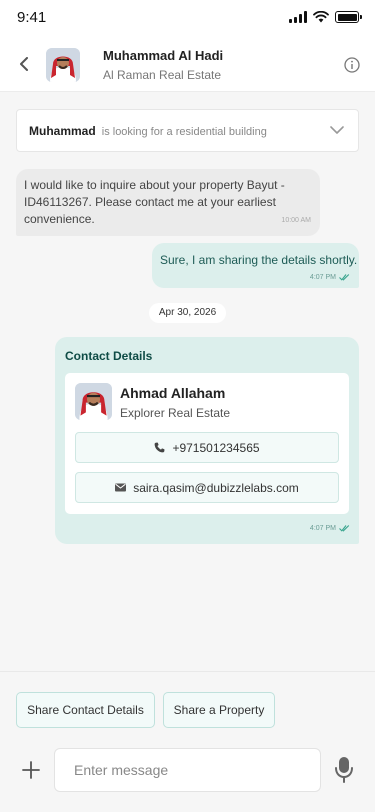 The width and height of the screenshot is (375, 812). I want to click on share-contact-details-button: Share Contact Details, so click(85, 710).